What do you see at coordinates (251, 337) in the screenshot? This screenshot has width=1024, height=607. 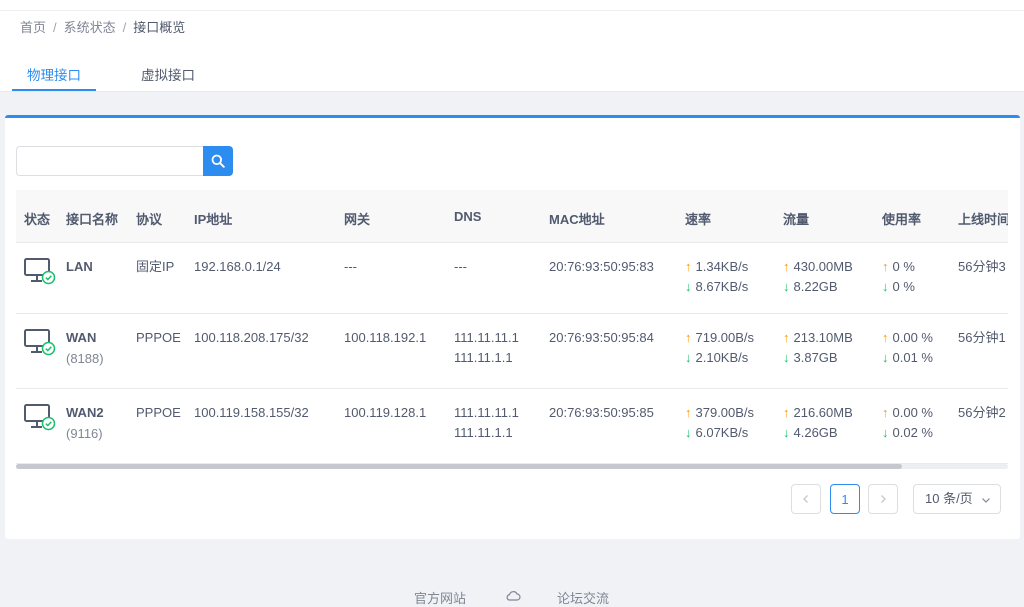 I see `ip-address: 100.118.208.175/32` at bounding box center [251, 337].